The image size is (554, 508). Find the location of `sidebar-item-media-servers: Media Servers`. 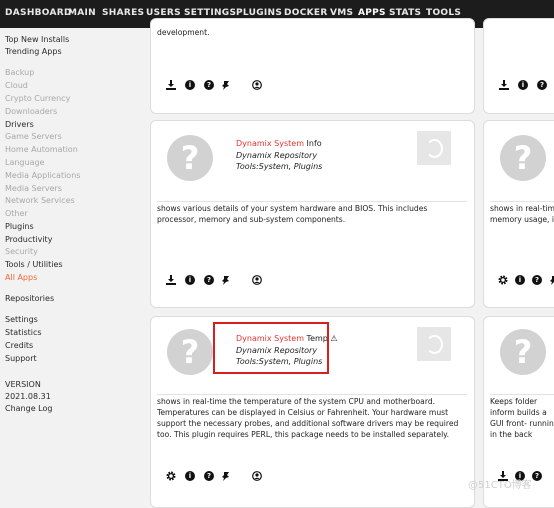

sidebar-item-media-servers: Media Servers is located at coordinates (33, 188).